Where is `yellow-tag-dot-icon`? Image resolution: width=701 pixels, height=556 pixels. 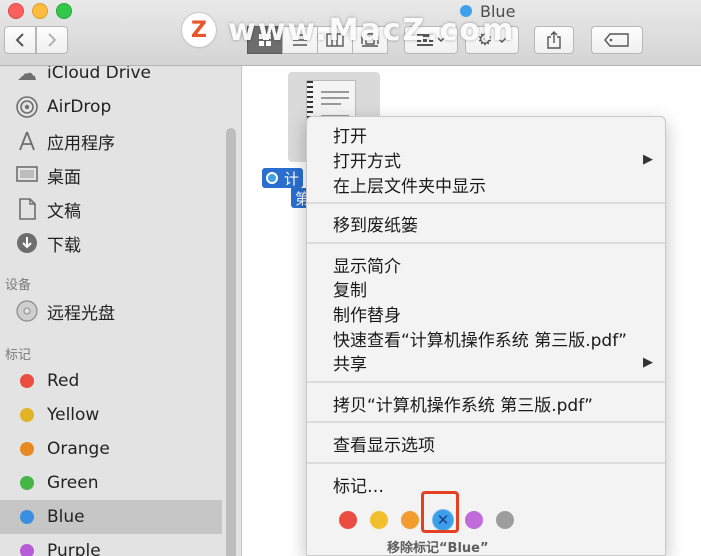
yellow-tag-dot-icon is located at coordinates (27, 415).